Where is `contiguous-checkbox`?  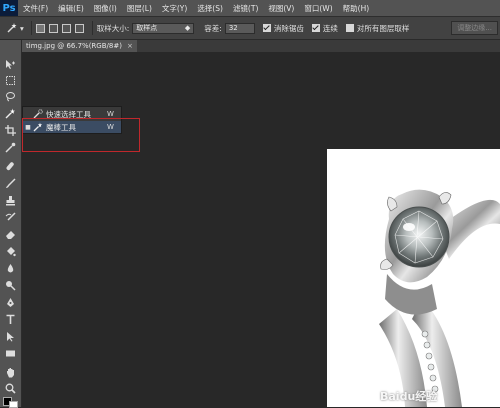 contiguous-checkbox is located at coordinates (315, 28).